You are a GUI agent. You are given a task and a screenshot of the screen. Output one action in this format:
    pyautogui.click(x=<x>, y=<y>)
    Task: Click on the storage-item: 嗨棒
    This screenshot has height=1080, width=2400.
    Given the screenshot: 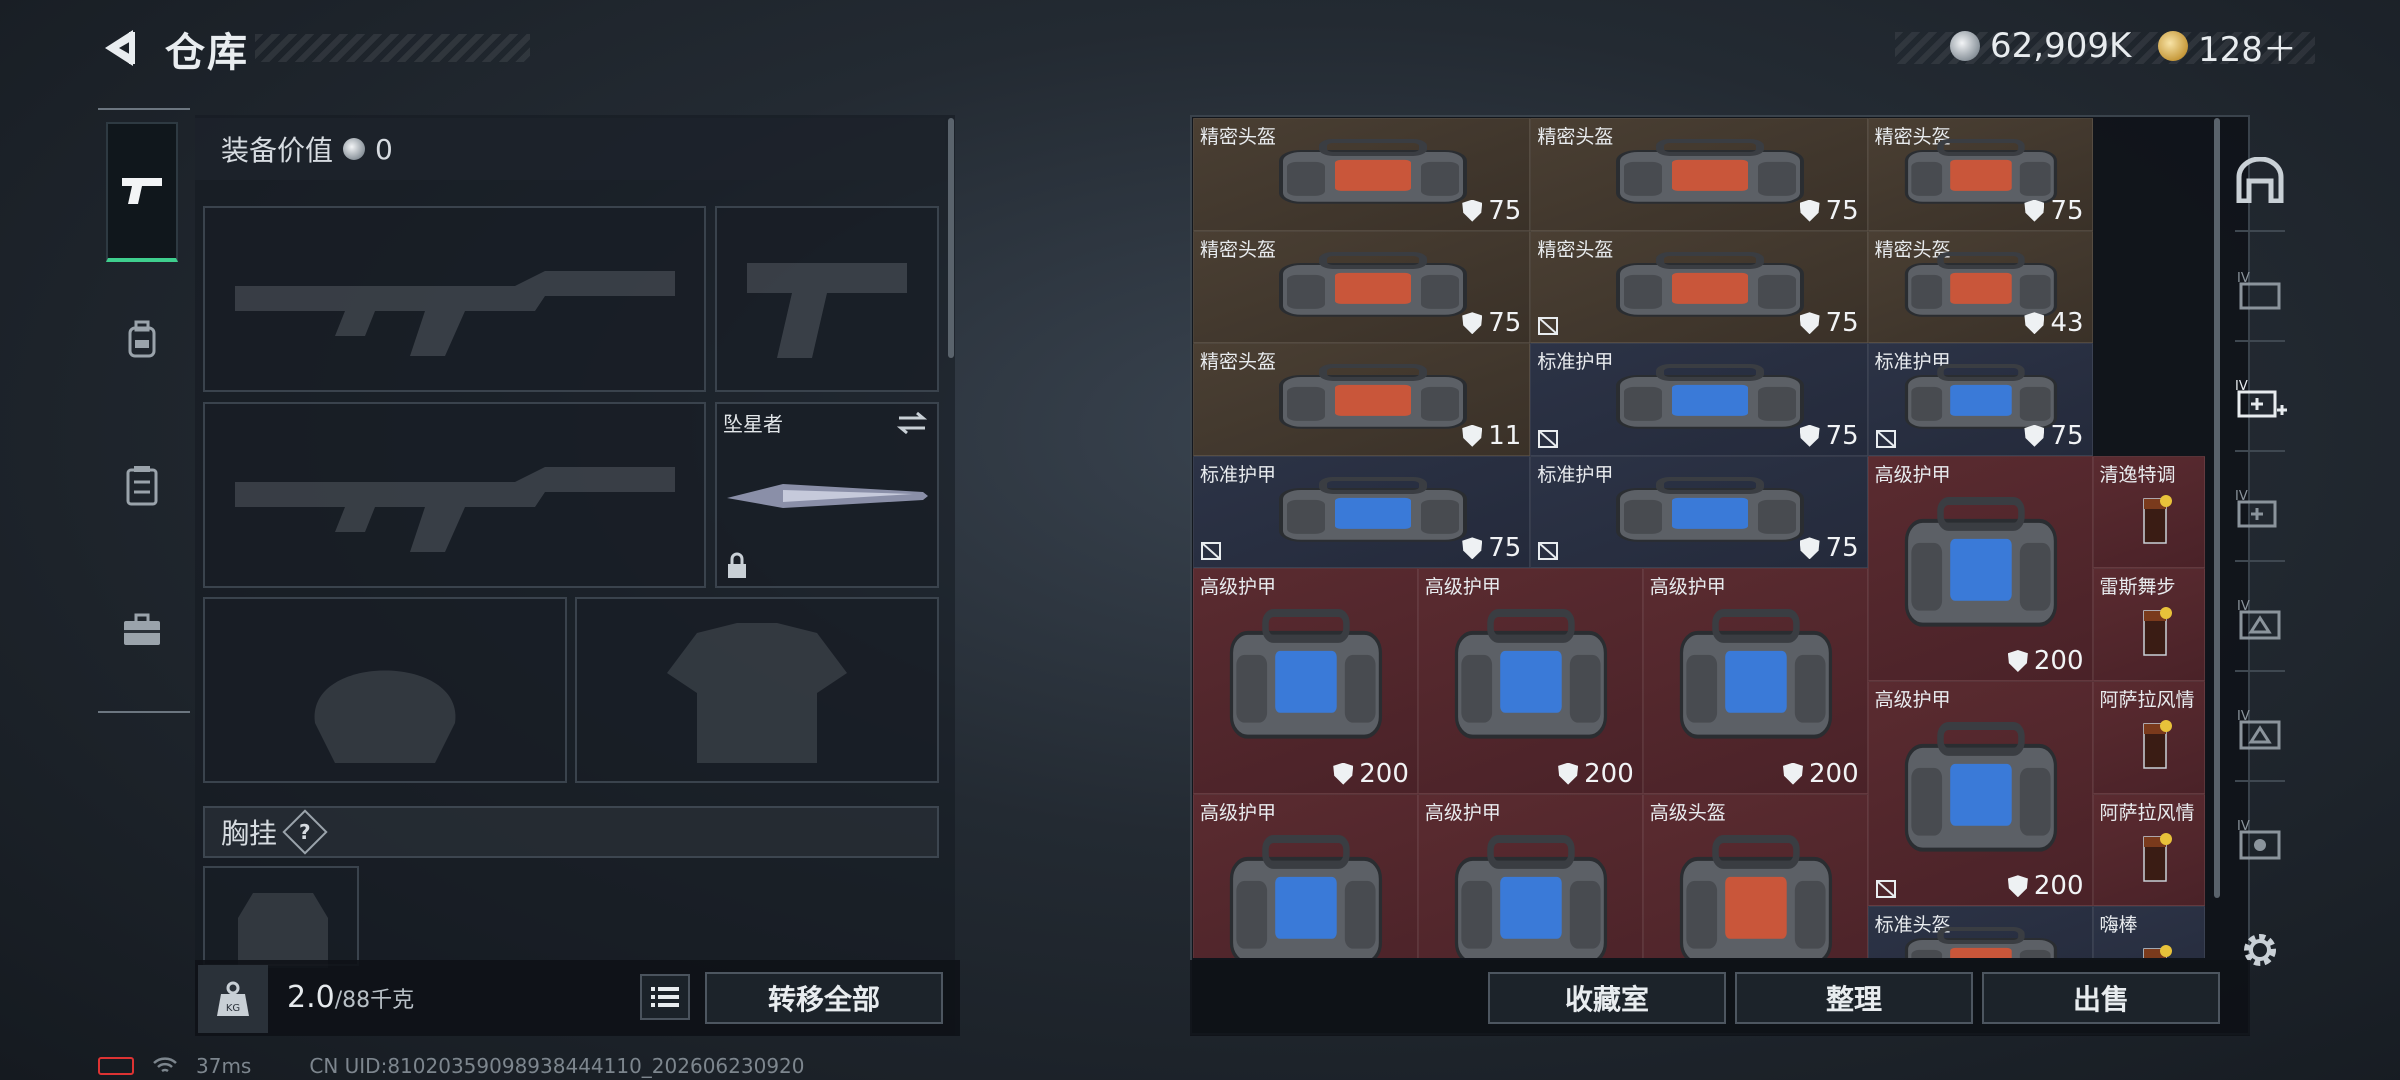 What is the action you would take?
    pyautogui.click(x=2148, y=932)
    